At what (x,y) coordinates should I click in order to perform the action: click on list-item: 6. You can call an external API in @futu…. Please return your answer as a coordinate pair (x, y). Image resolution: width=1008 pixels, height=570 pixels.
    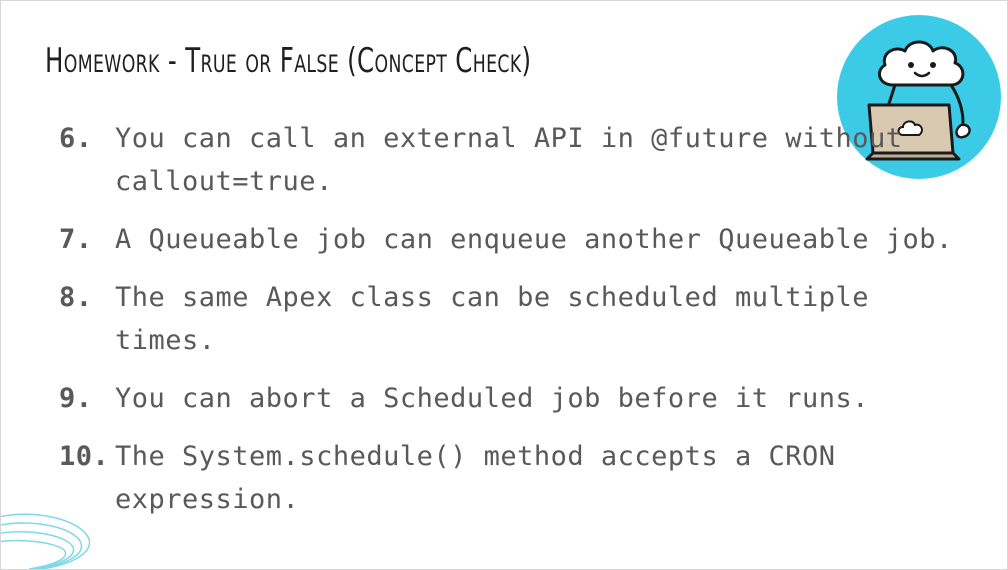
    Looking at the image, I should click on (509, 160).